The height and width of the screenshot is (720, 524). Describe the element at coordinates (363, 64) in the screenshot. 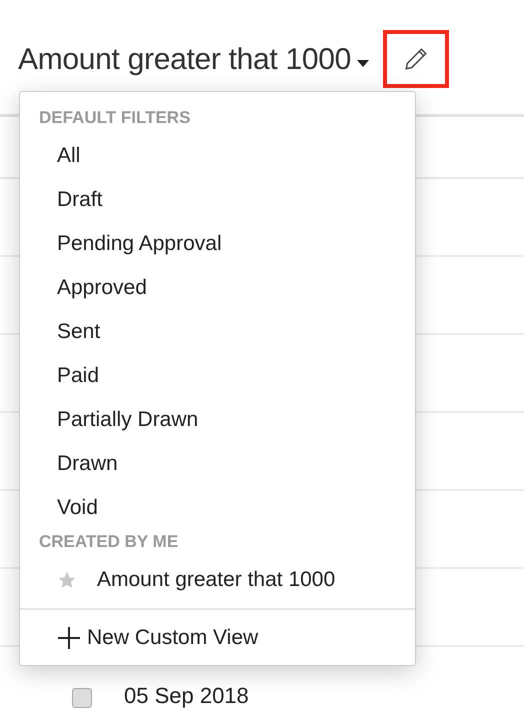

I see `caret-icon` at that location.